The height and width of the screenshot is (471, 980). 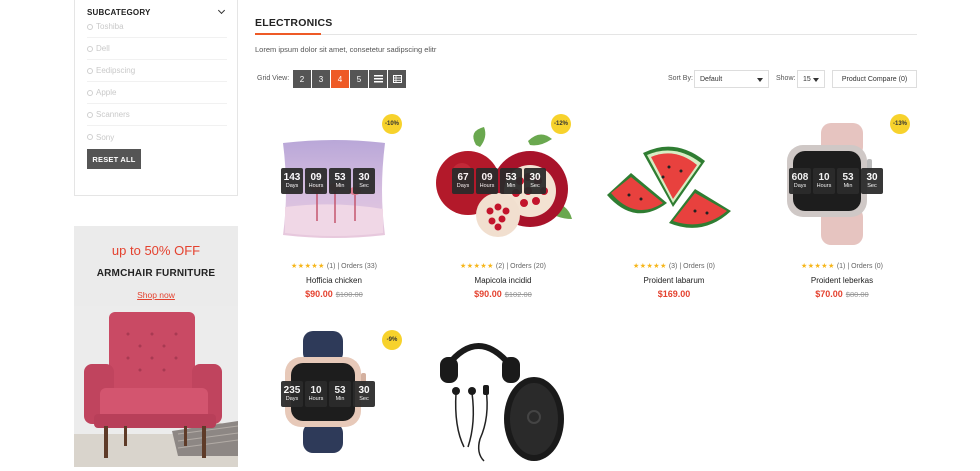 I want to click on grid-2-button: 2, so click(x=302, y=79).